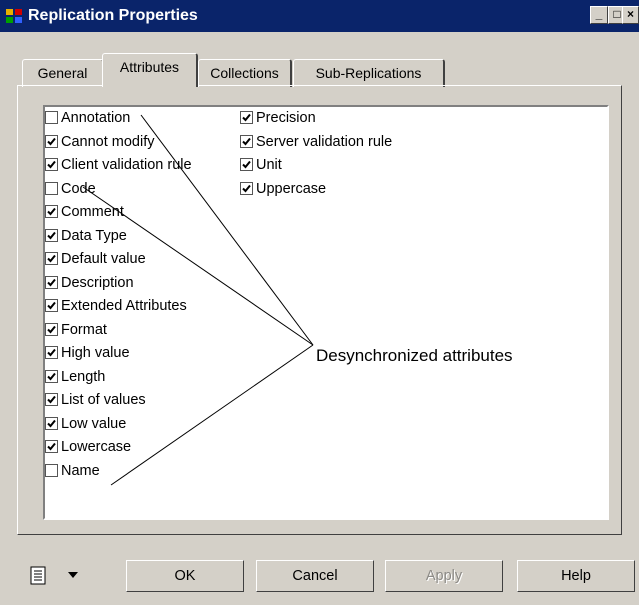  I want to click on ok-button: OK, so click(185, 576).